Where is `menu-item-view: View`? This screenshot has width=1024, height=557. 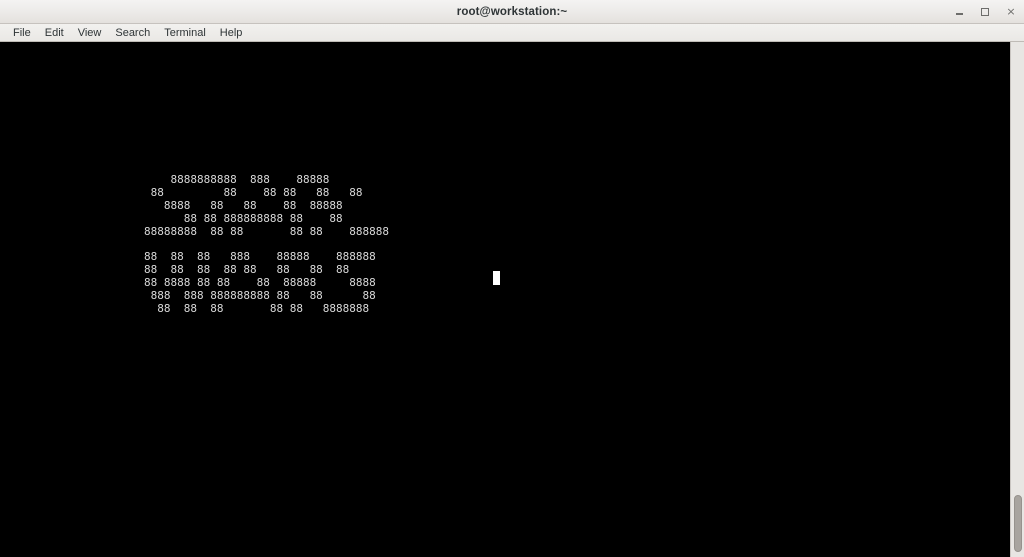
menu-item-view: View is located at coordinates (90, 33).